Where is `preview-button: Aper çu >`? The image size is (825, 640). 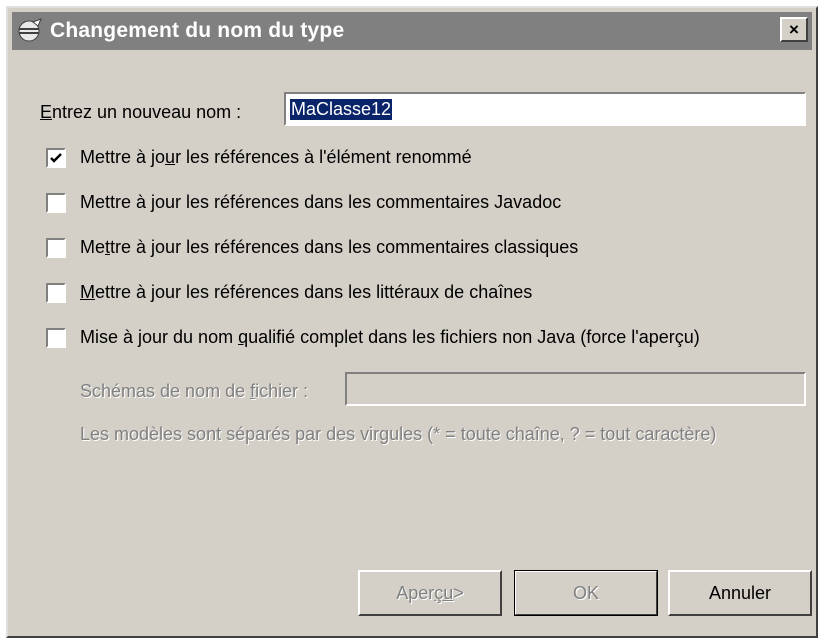
preview-button: Aper çu > is located at coordinates (430, 593).